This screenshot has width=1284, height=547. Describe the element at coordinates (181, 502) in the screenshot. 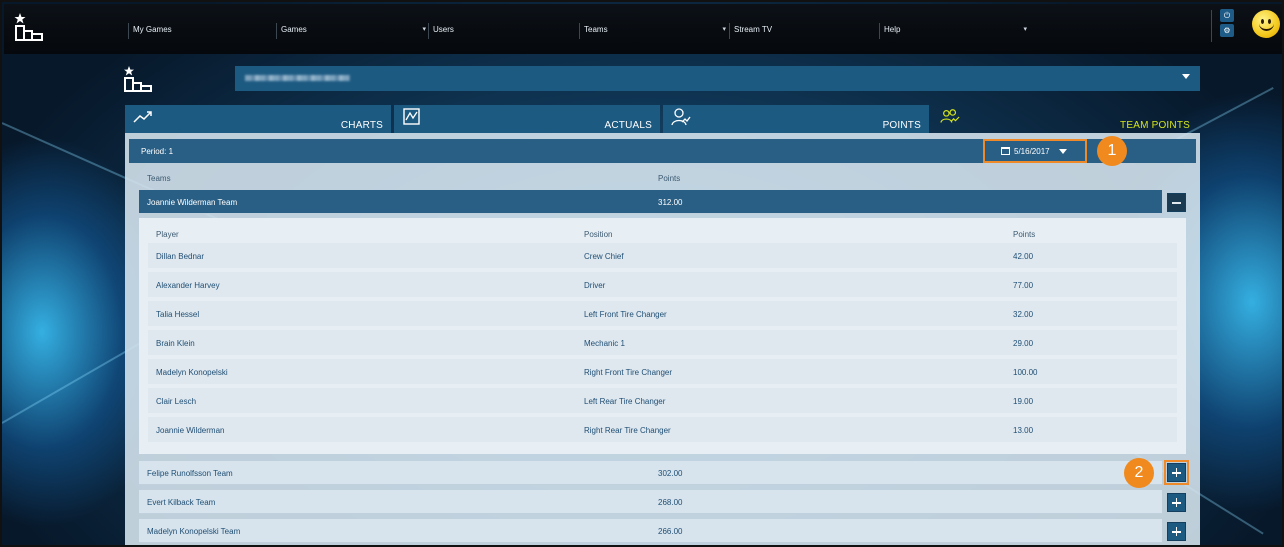

I see `team-name: Evert Kilback Team` at that location.